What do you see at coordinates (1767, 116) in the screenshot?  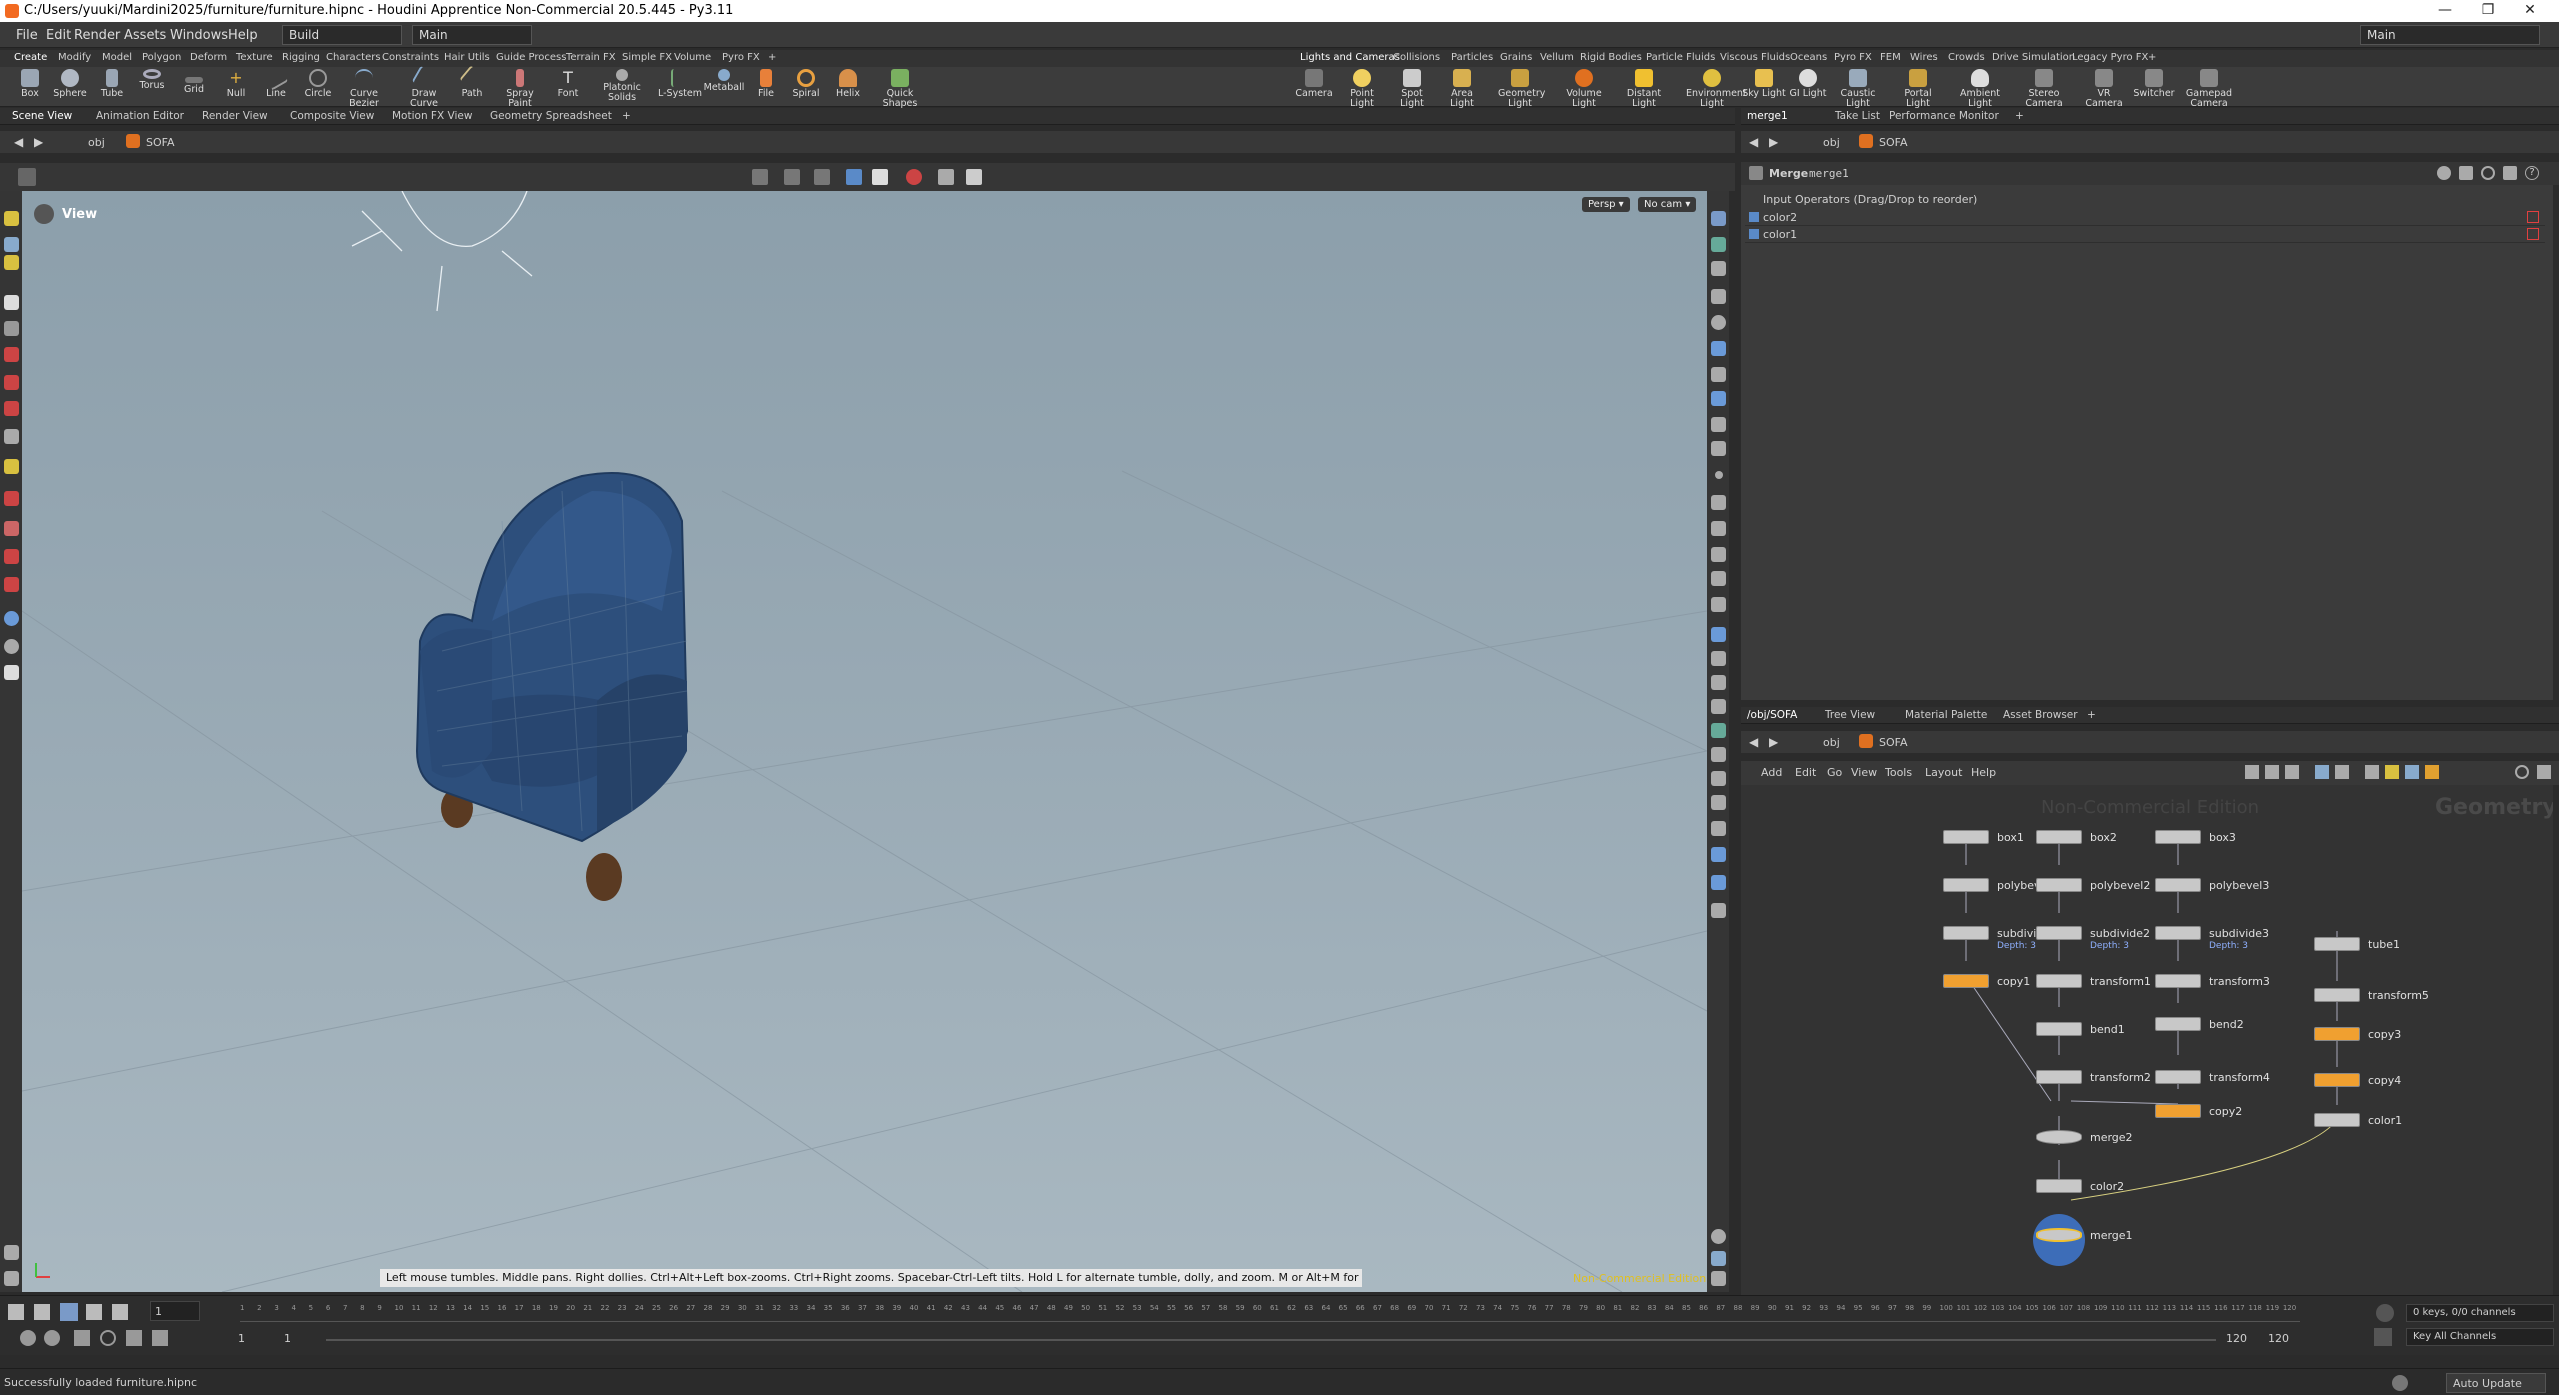 I see `tab-merge1: merge1` at bounding box center [1767, 116].